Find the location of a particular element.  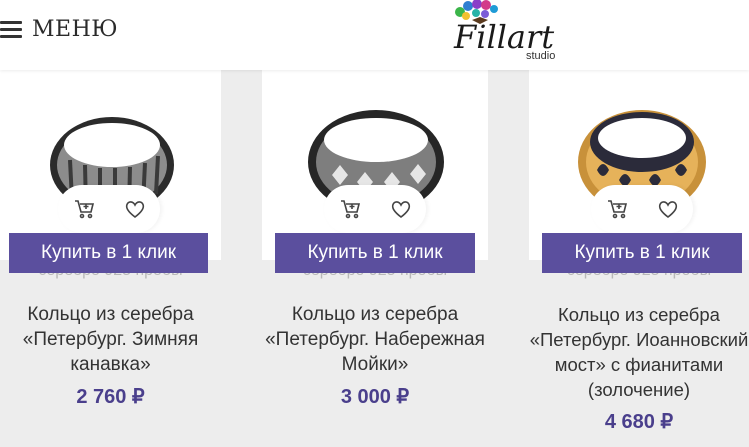

site-logo: Fillart studio is located at coordinates (508, 33).